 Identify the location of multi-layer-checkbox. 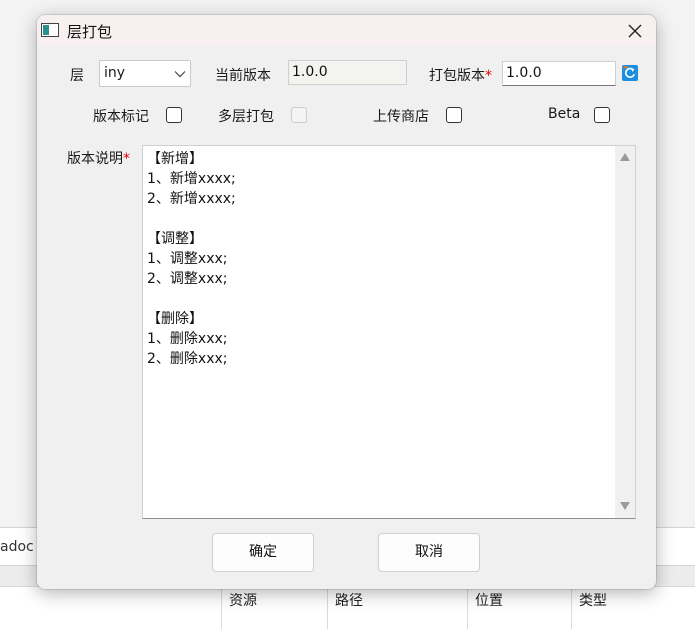
(299, 115).